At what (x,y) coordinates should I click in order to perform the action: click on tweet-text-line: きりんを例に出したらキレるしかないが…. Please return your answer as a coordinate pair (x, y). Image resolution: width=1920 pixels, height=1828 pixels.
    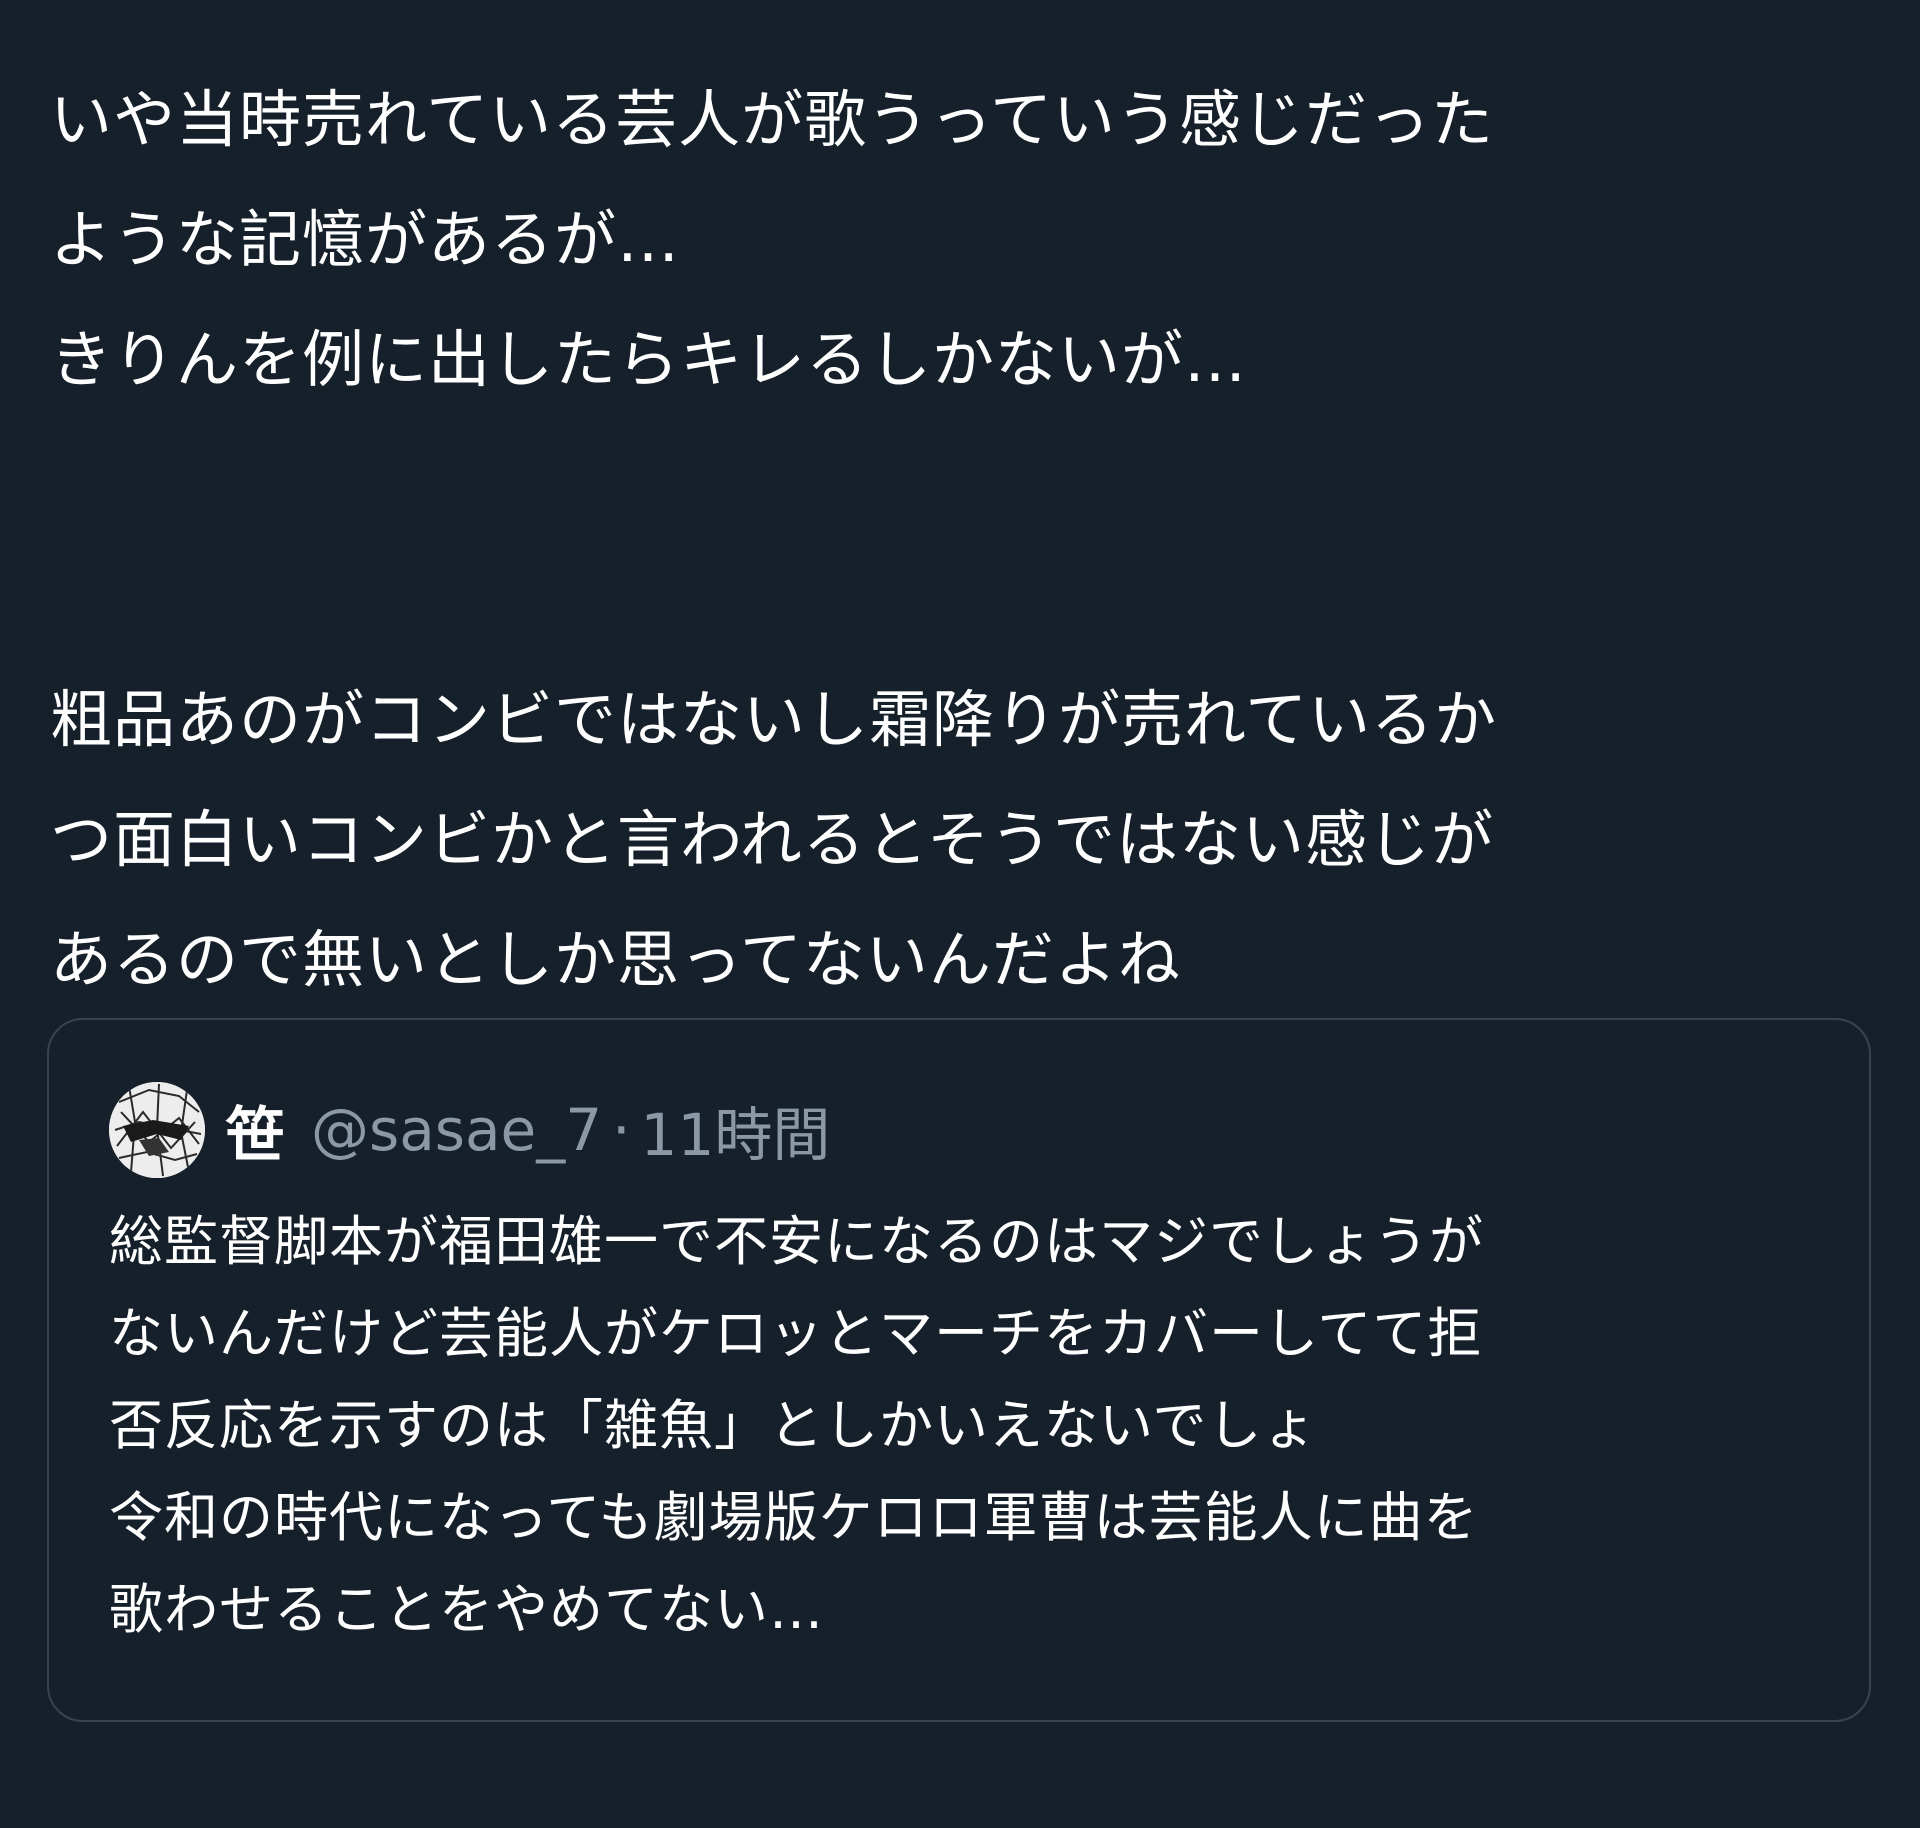
    Looking at the image, I should click on (649, 359).